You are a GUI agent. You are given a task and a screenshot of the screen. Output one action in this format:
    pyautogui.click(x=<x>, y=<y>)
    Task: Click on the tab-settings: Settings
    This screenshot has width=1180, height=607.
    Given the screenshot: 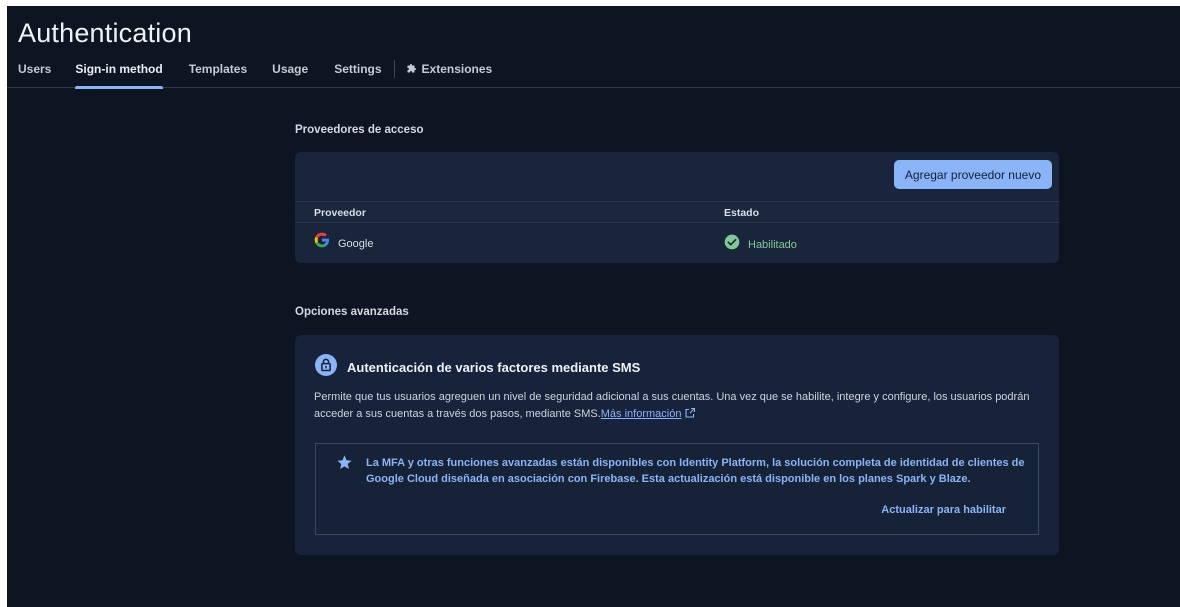 What is the action you would take?
    pyautogui.click(x=357, y=74)
    